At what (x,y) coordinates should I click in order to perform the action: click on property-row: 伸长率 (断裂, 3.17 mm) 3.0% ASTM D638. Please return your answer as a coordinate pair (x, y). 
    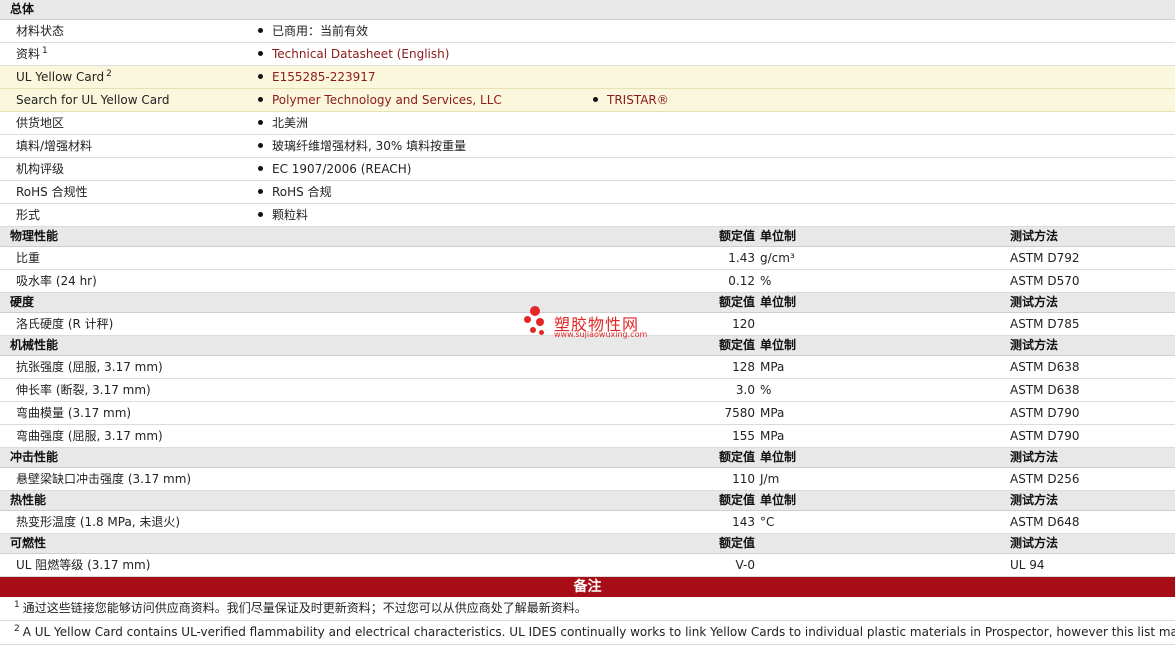
    Looking at the image, I should click on (587, 390).